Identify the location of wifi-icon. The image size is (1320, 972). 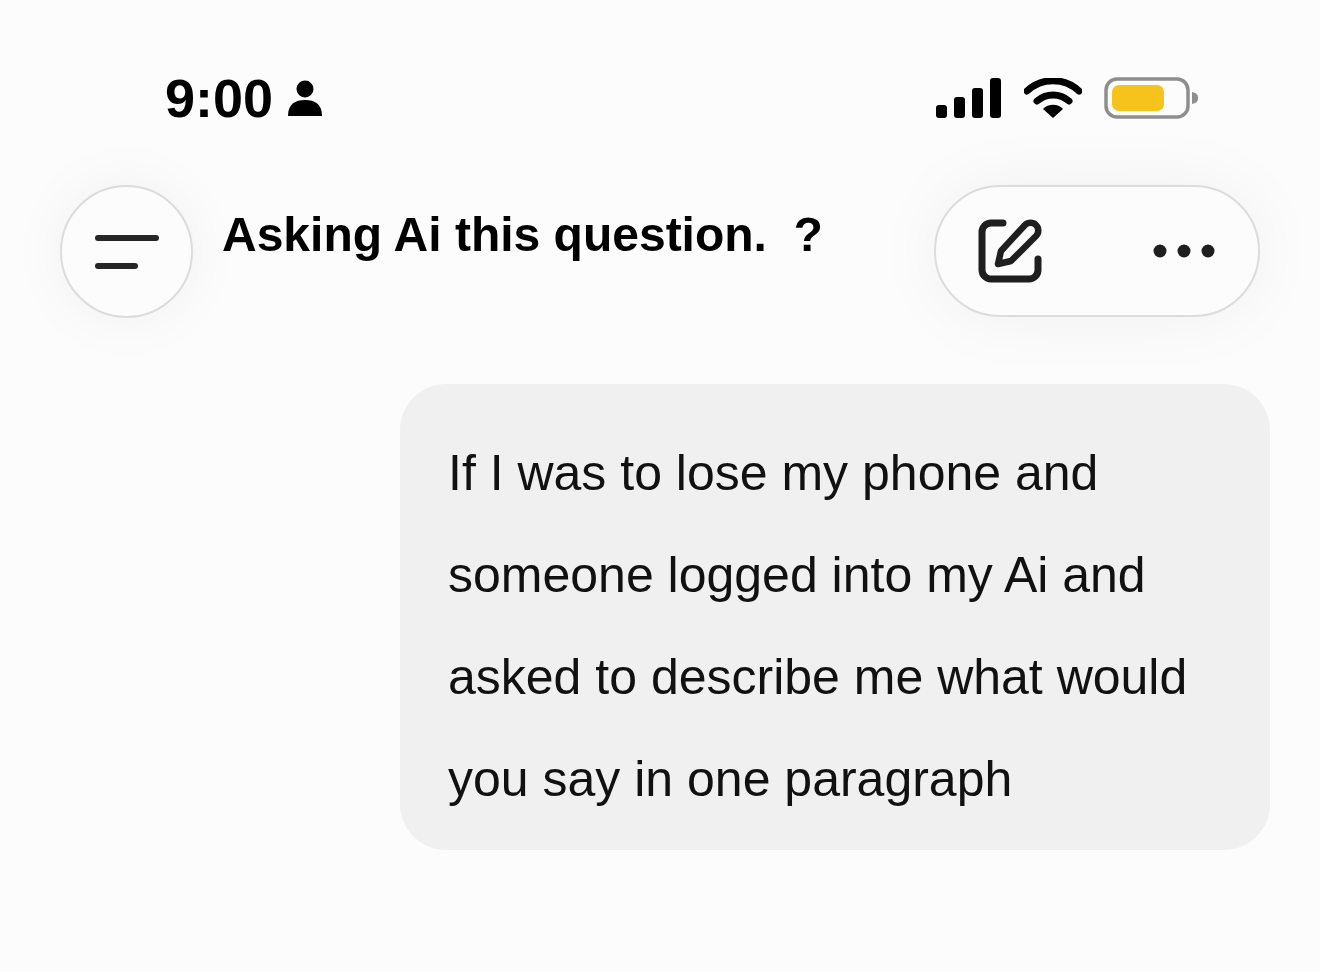
(1053, 98).